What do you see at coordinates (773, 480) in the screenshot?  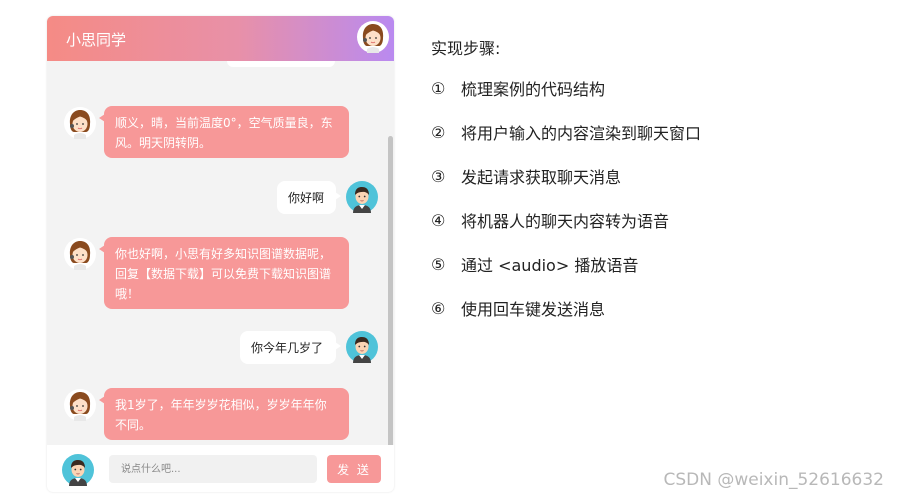 I see `watermark: CSDN @weixin_52616632` at bounding box center [773, 480].